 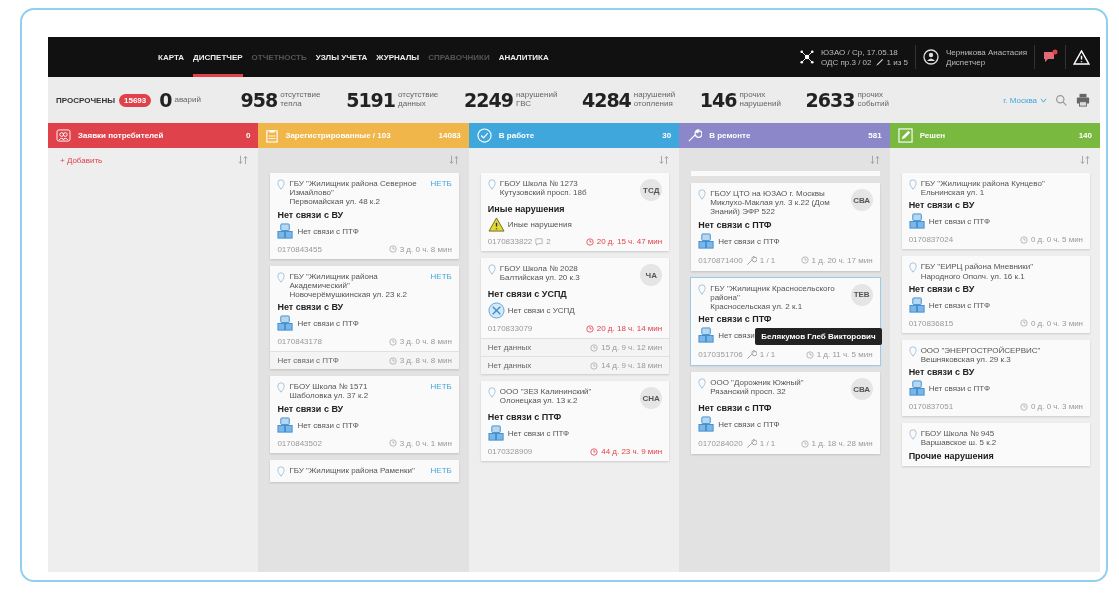 I want to click on chat-icon, so click(x=1050, y=57).